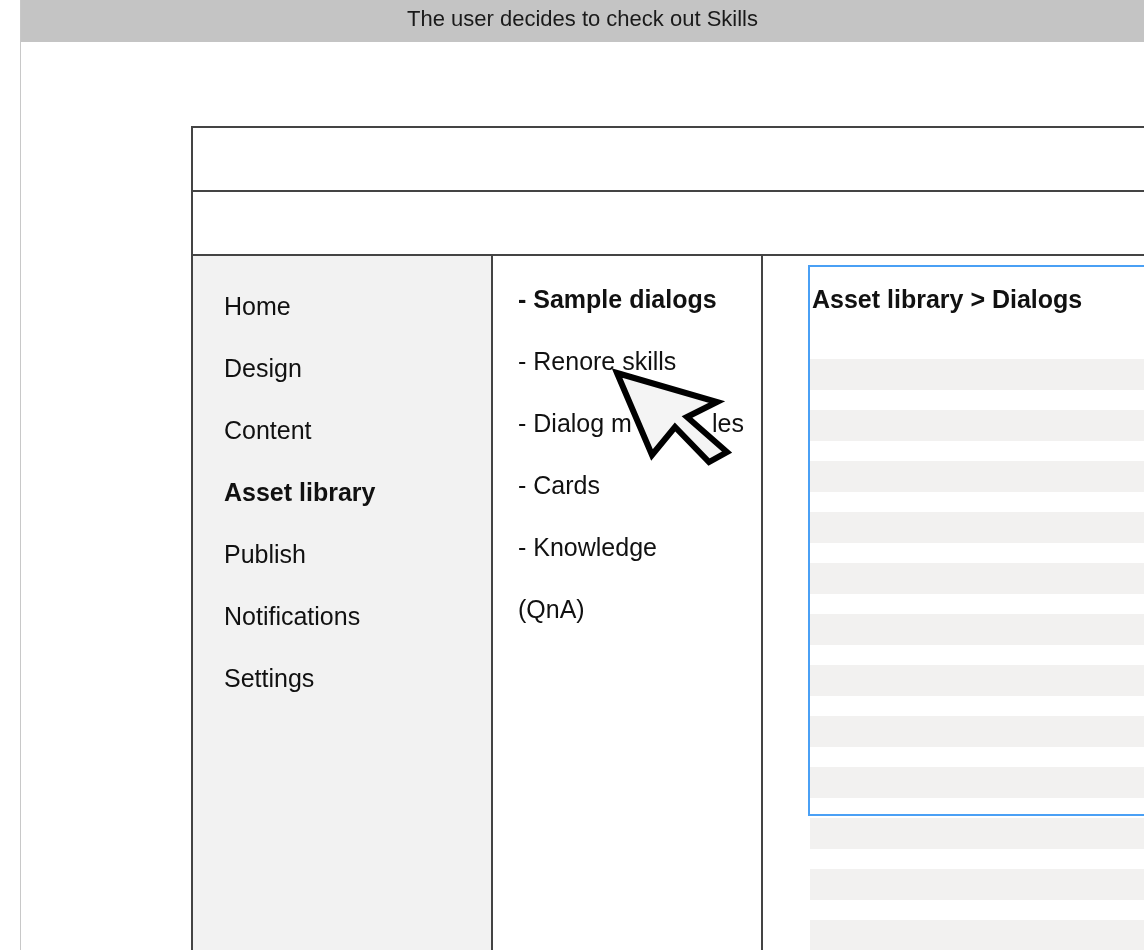 The image size is (1144, 950). I want to click on nav-item: Design, so click(263, 368).